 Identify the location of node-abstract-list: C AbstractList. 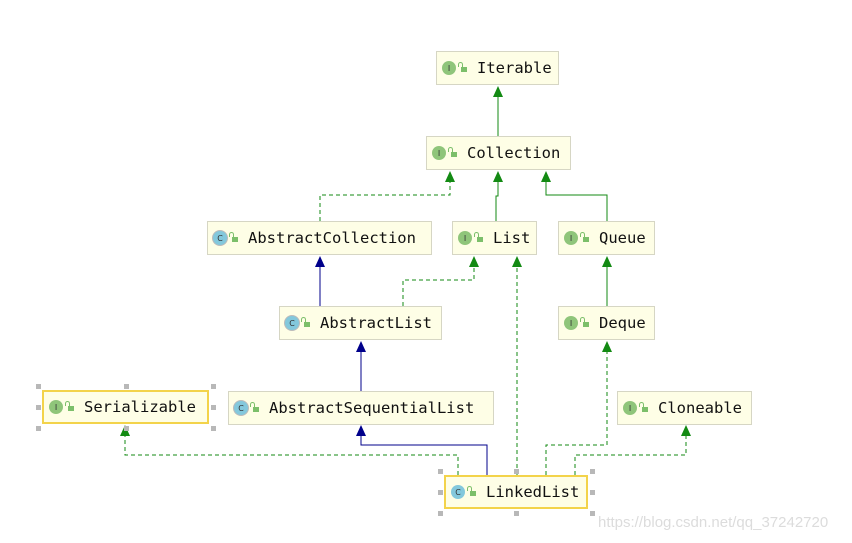
(360, 323).